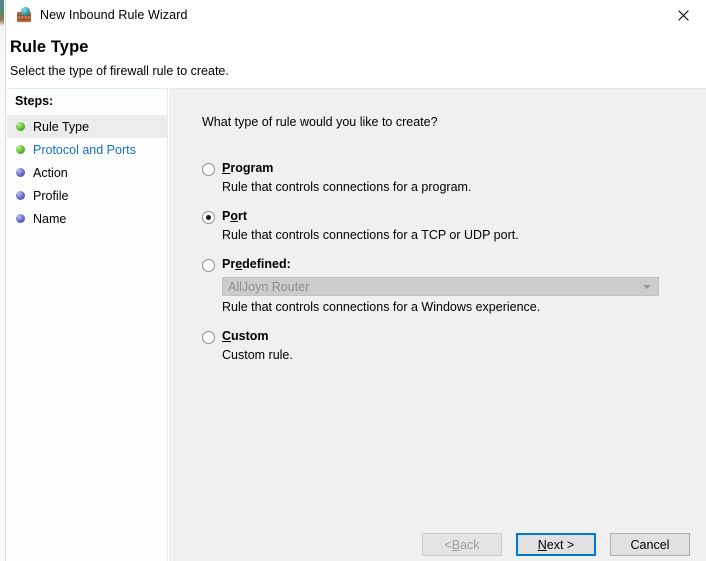 The image size is (706, 561). I want to click on option-label-predefined: Predefined:, so click(256, 264).